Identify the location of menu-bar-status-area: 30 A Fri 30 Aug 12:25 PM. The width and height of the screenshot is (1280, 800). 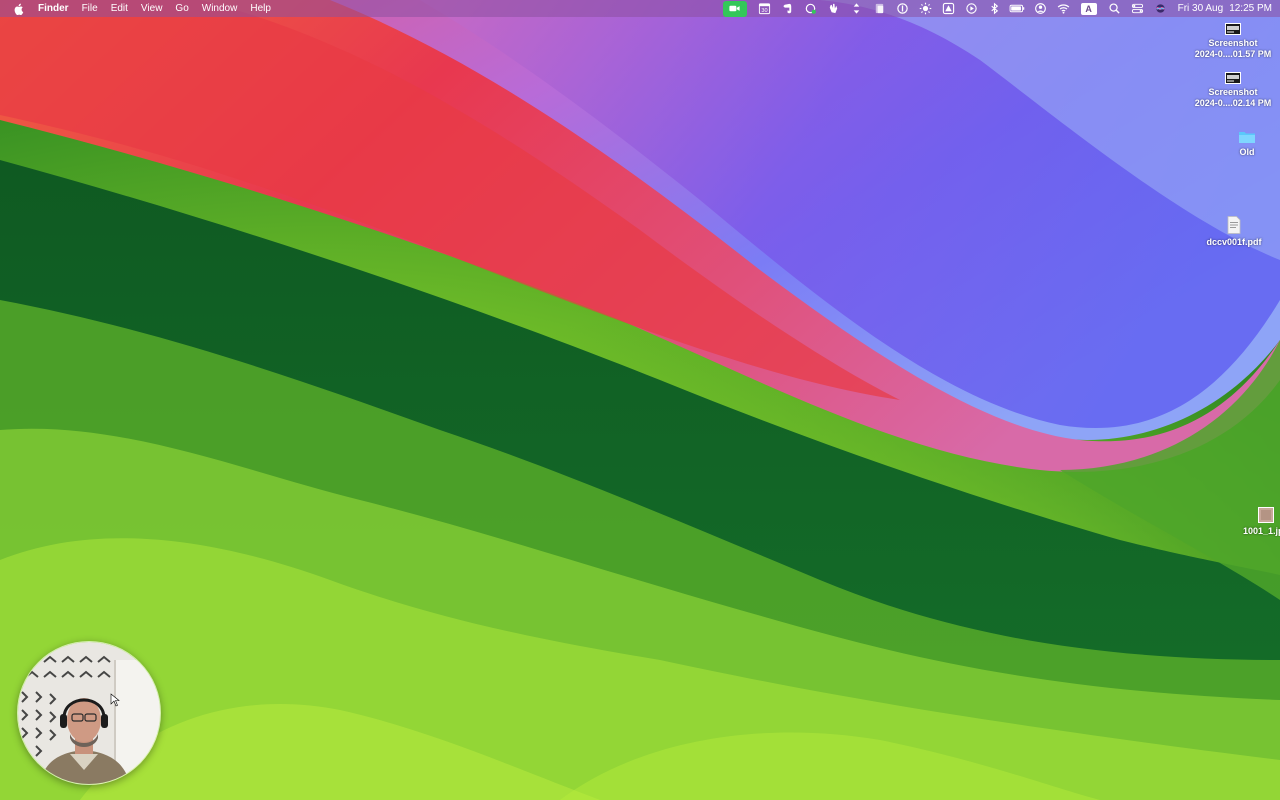
(997, 8).